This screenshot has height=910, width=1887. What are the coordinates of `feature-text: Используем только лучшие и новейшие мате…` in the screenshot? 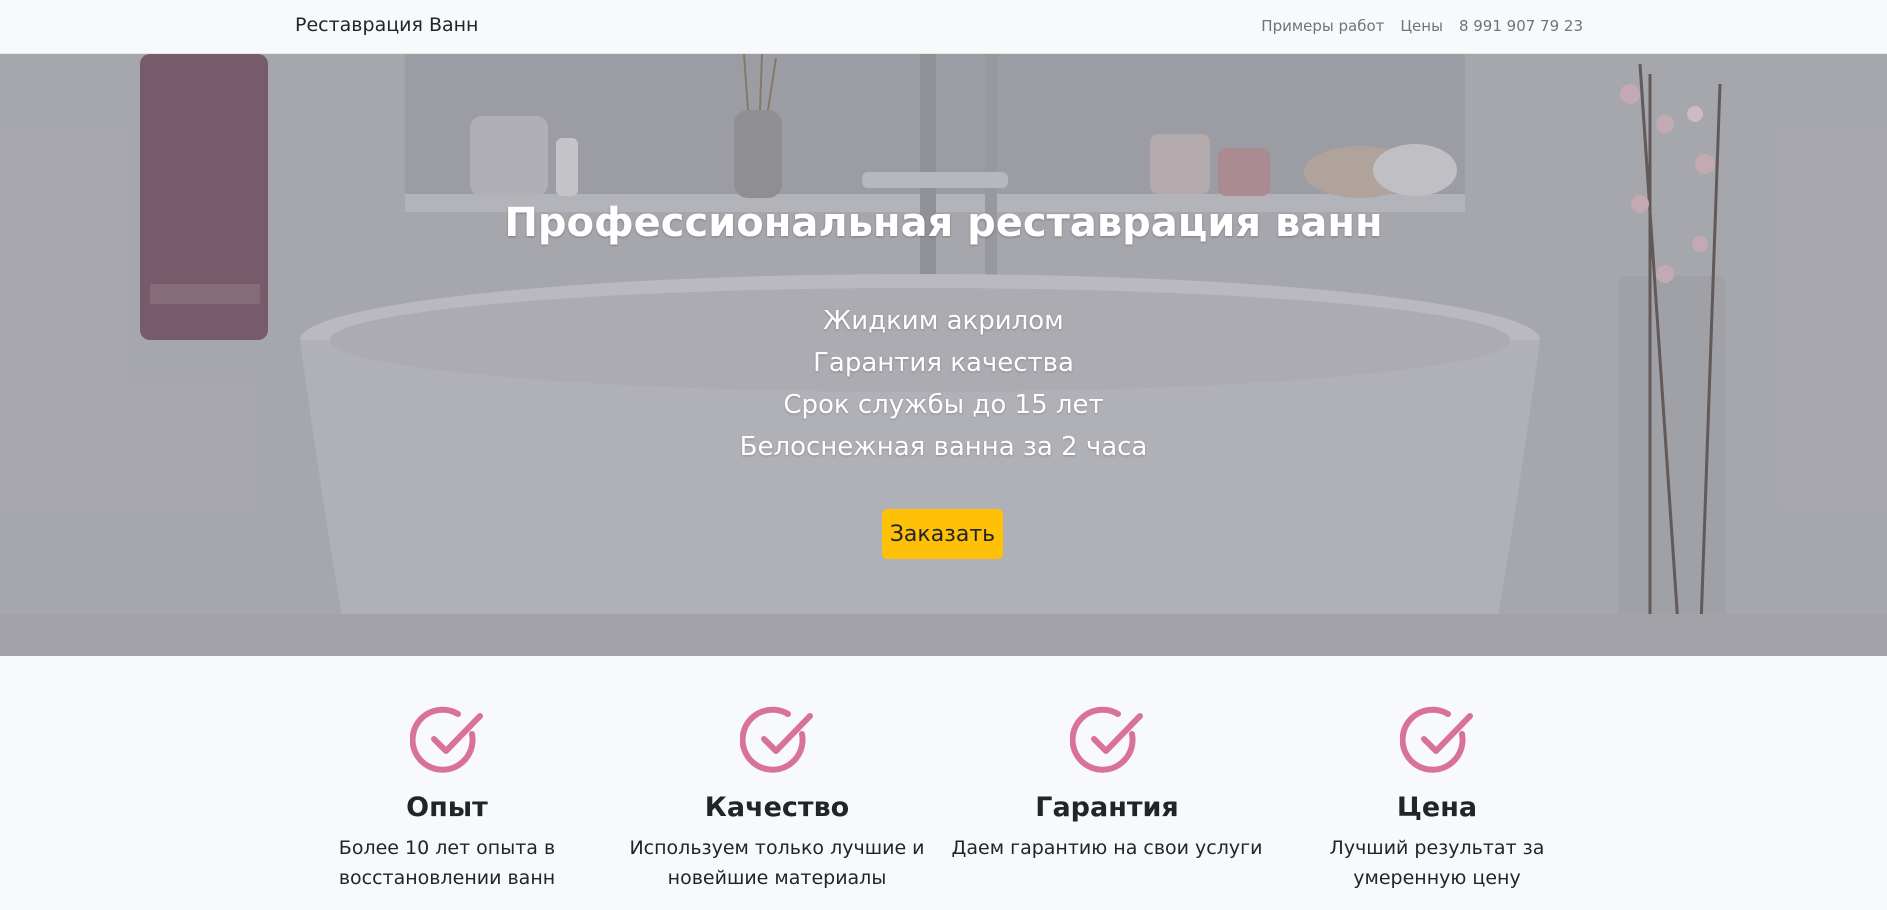 It's located at (777, 863).